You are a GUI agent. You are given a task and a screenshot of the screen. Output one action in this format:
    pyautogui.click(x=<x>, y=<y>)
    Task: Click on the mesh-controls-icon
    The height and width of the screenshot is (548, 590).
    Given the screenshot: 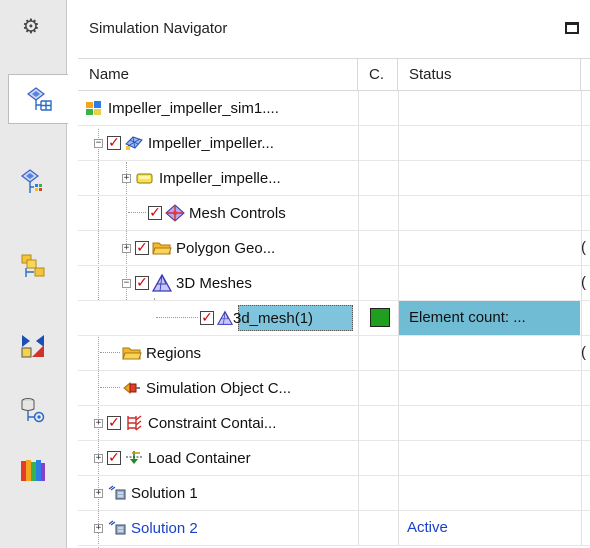 What is the action you would take?
    pyautogui.click(x=175, y=213)
    